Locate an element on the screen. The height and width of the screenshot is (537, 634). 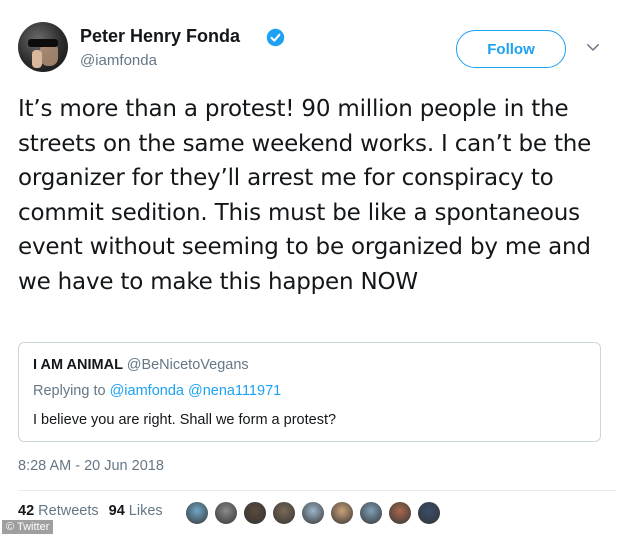
quoted-replying-to: Replying to @iamfonda @nena111971 is located at coordinates (157, 391).